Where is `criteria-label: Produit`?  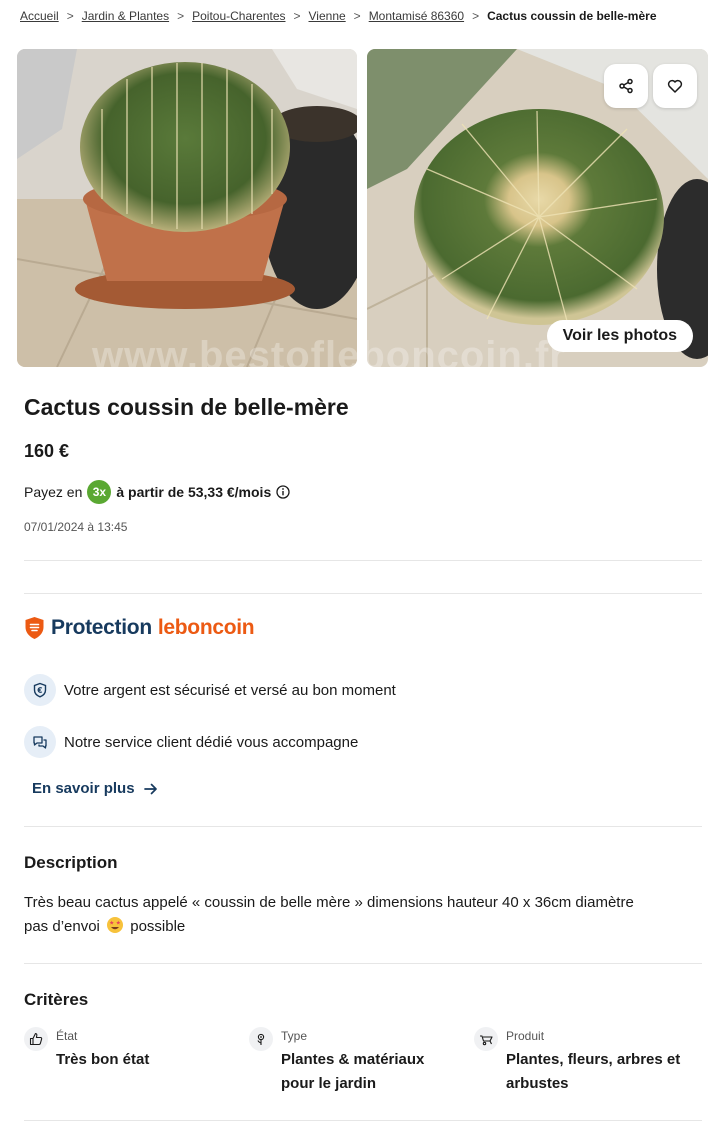 criteria-label: Produit is located at coordinates (525, 1036).